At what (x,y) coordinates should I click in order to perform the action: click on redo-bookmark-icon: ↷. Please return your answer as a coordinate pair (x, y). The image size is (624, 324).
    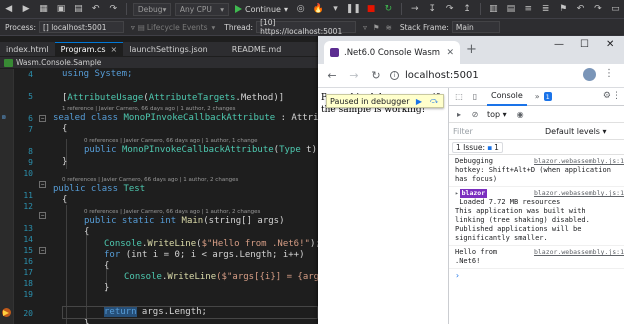
    Looking at the image, I should click on (597, 9).